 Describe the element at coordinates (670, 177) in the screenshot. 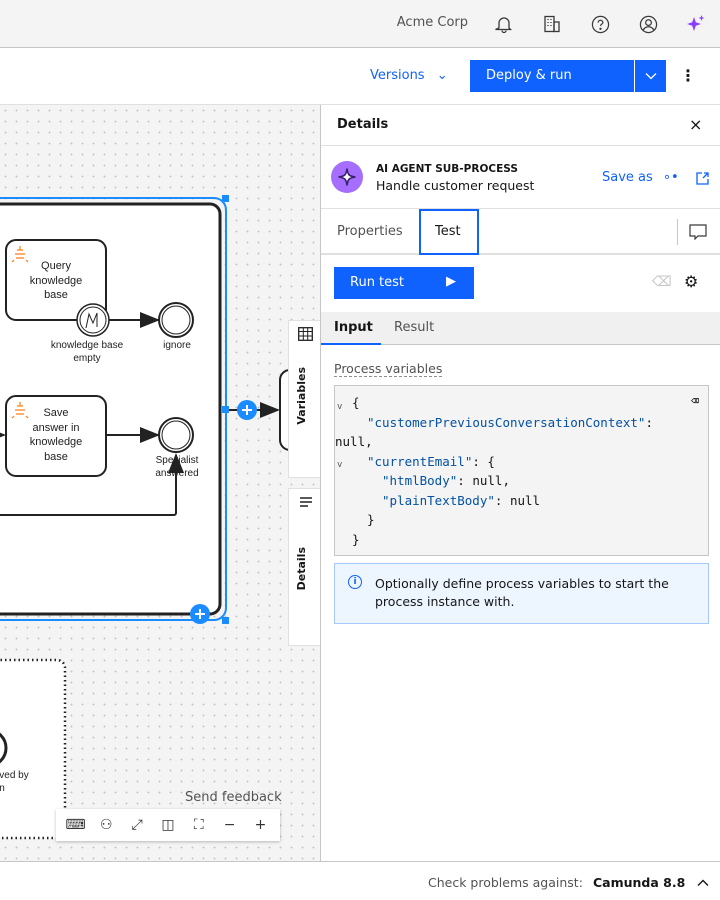

I see `connector-icon: ∘•` at that location.